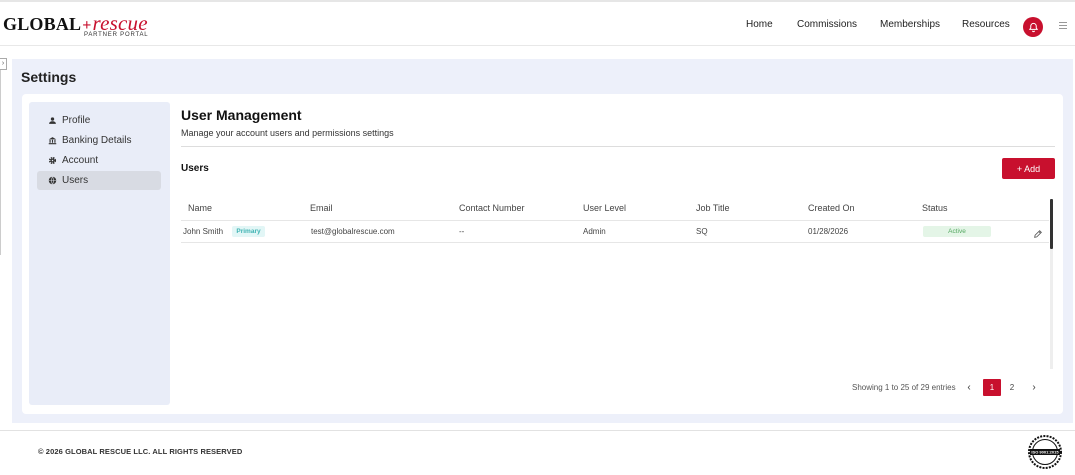 This screenshot has width=1075, height=475. I want to click on page-1-button: 1, so click(992, 387).